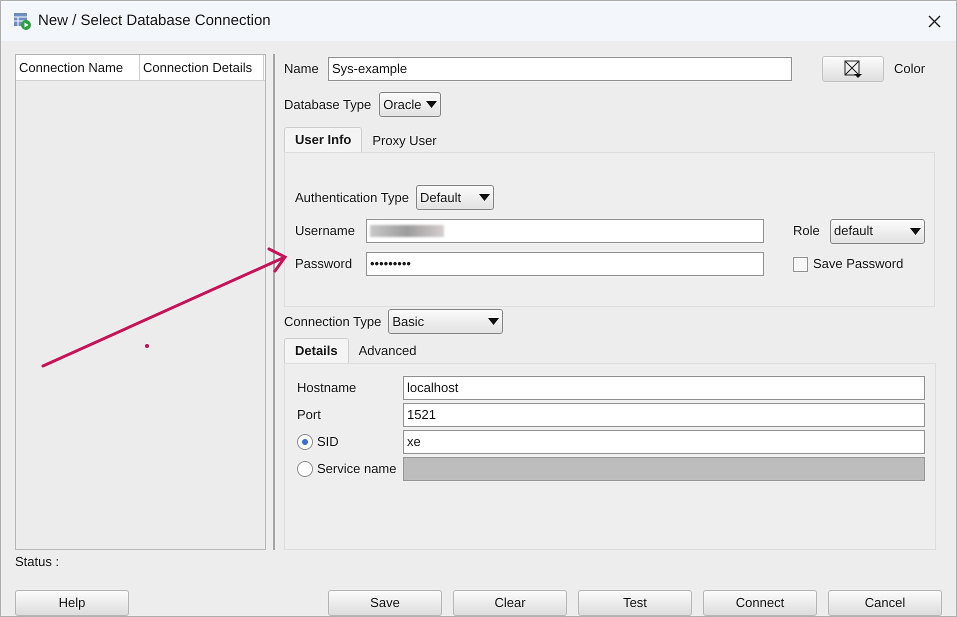 This screenshot has height=617, width=957. I want to click on dropdown: Basic, so click(446, 321).